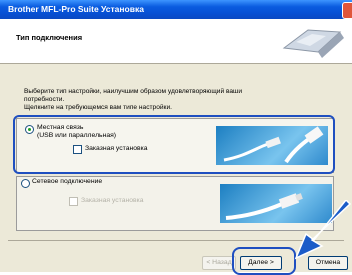 The width and height of the screenshot is (352, 275). What do you see at coordinates (44, 99) in the screenshot?
I see `instruction-line: потребности.` at bounding box center [44, 99].